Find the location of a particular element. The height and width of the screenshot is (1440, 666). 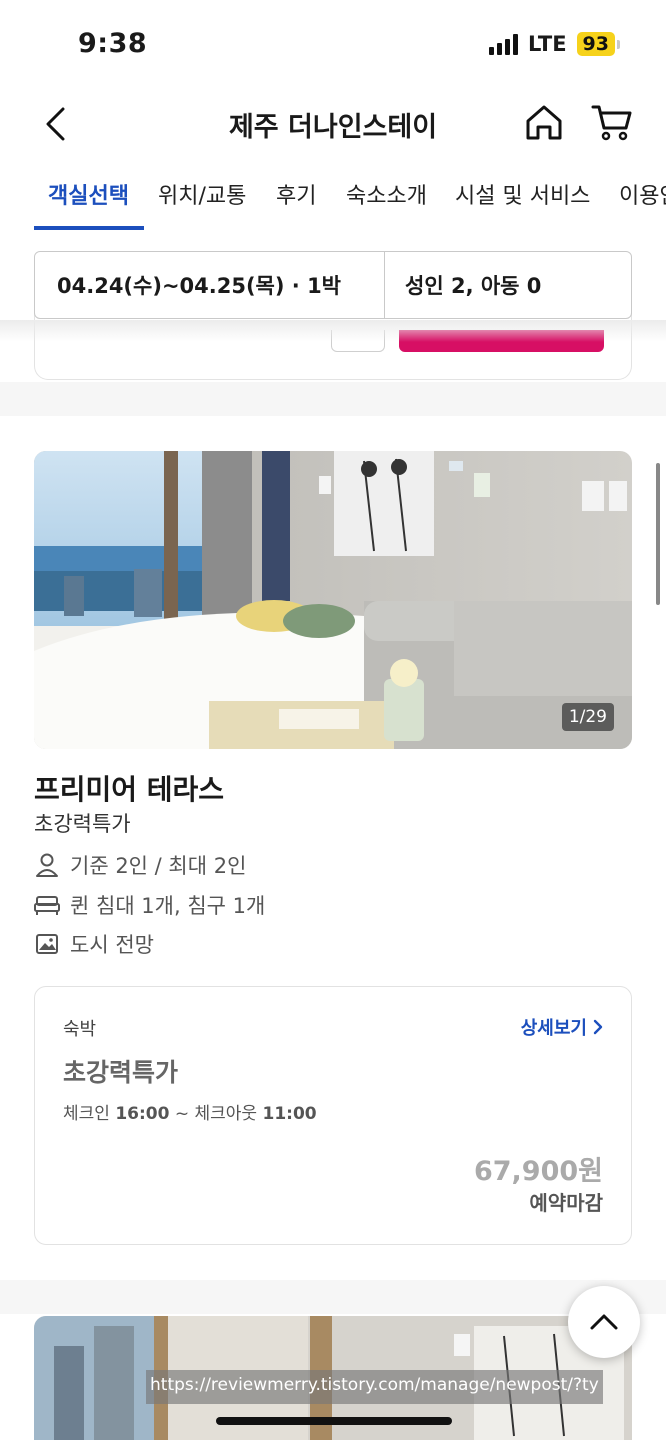

tab-reviews: 후기 is located at coordinates (296, 194).